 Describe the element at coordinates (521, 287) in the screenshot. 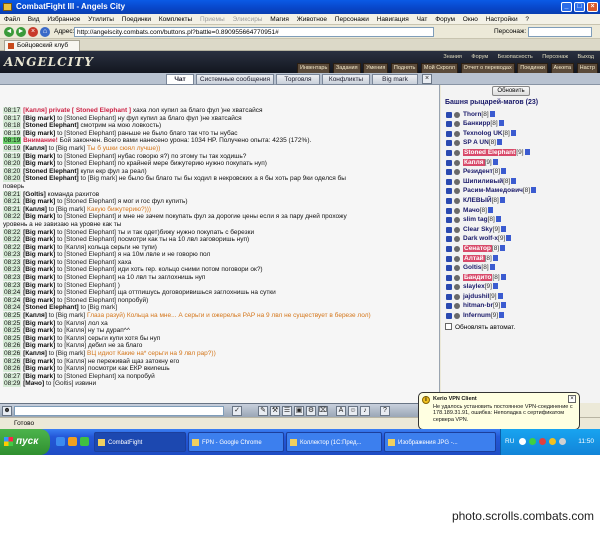

I see `player-row: slaylex[9]` at that location.